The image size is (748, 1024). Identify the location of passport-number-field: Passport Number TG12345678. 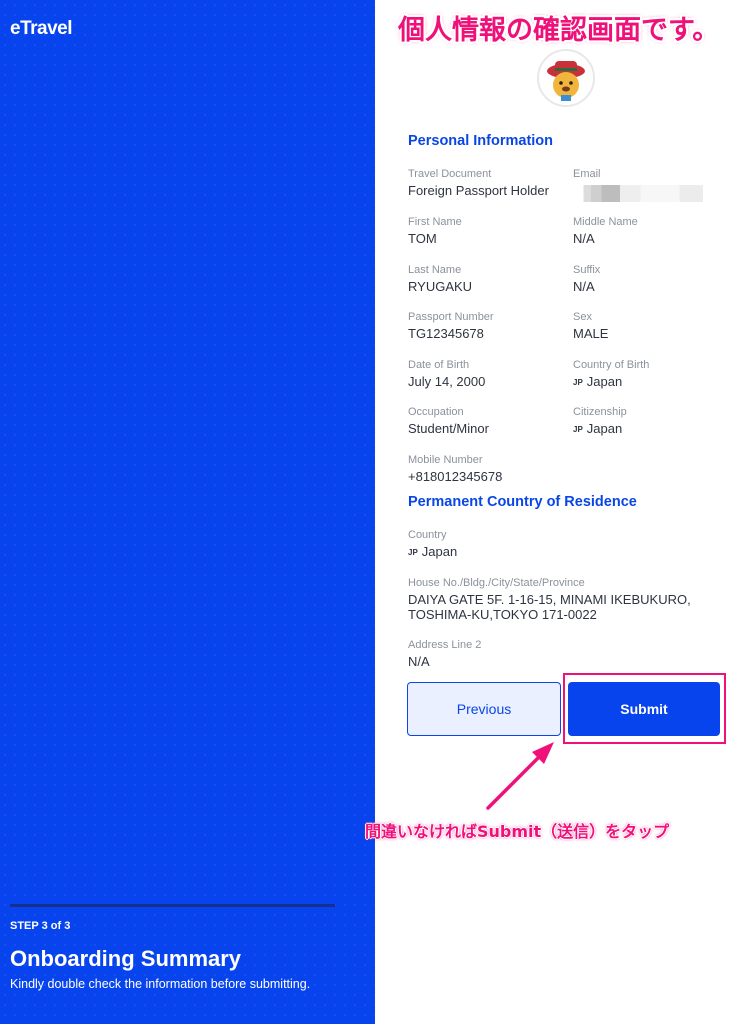
(451, 326).